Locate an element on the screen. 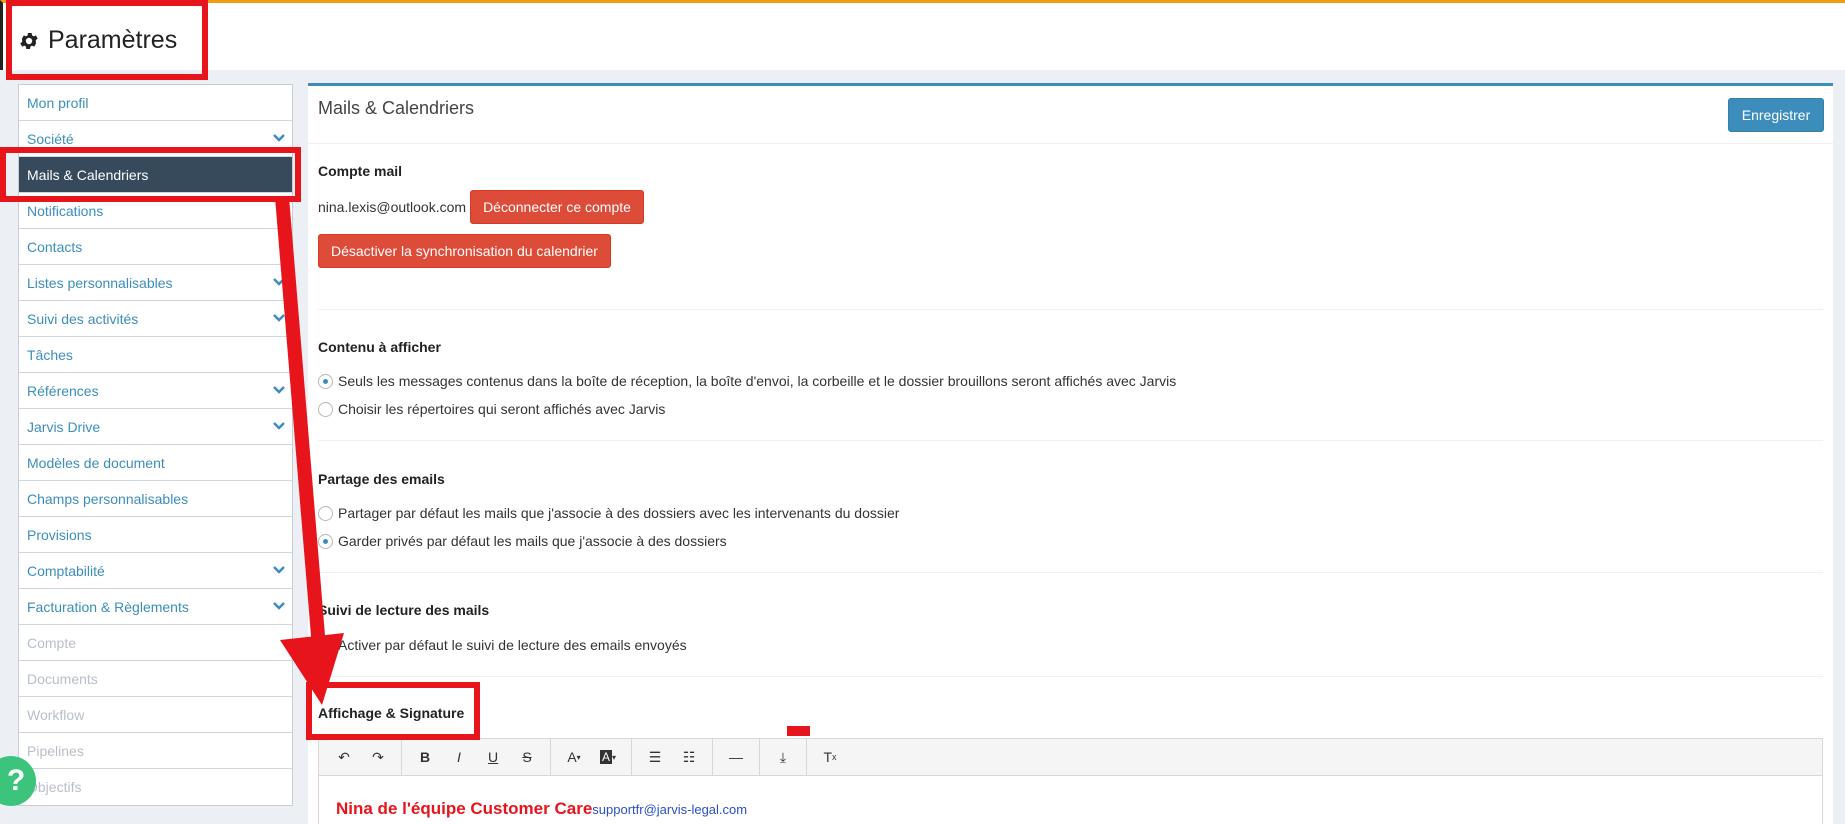  sidebar-item: Jarvis Drive is located at coordinates (155, 427).